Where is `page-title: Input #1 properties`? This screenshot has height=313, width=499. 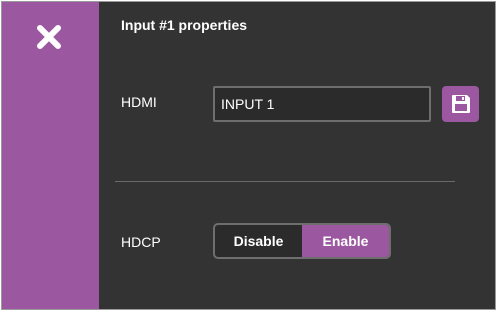 page-title: Input #1 properties is located at coordinates (184, 25).